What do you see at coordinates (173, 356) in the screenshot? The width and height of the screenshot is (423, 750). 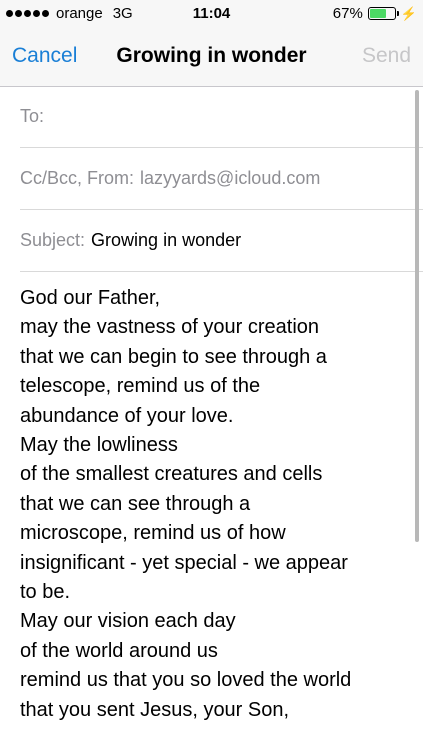 I see `message-body-line: that we can begin to see through a` at bounding box center [173, 356].